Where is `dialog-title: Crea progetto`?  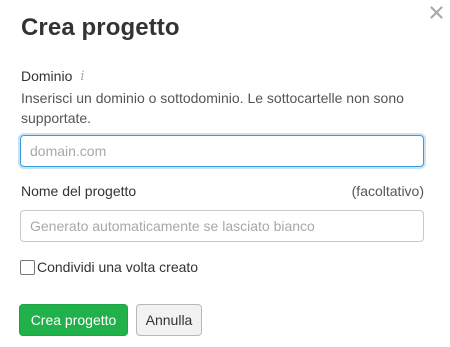
dialog-title: Crea progetto is located at coordinates (100, 27).